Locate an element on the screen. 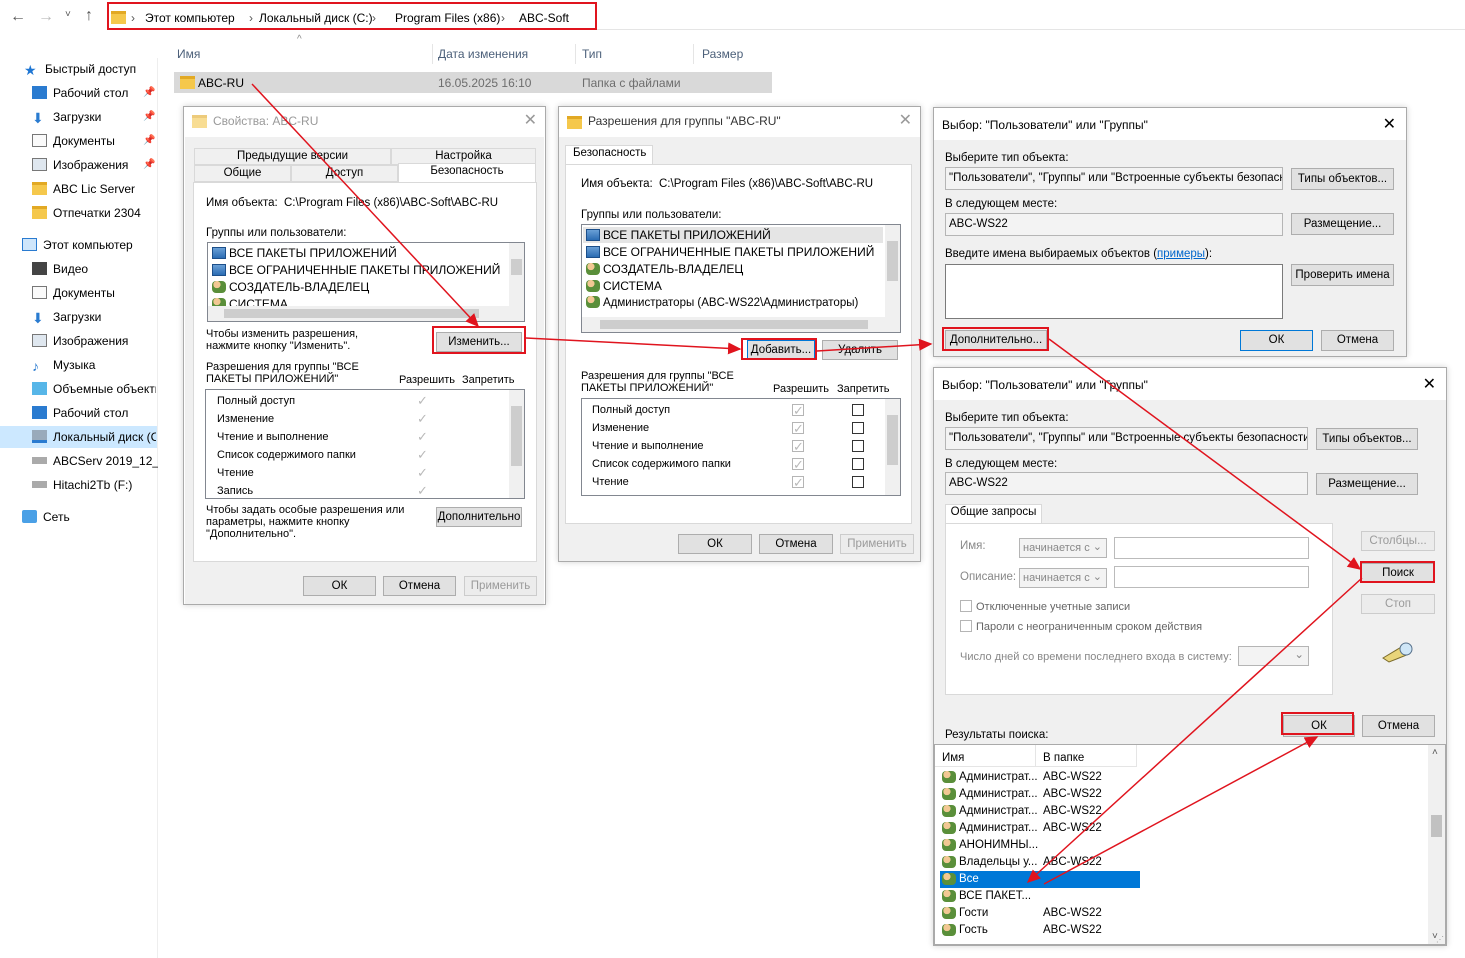  arrow-advanced-to-search is located at coordinates (1205, 454).